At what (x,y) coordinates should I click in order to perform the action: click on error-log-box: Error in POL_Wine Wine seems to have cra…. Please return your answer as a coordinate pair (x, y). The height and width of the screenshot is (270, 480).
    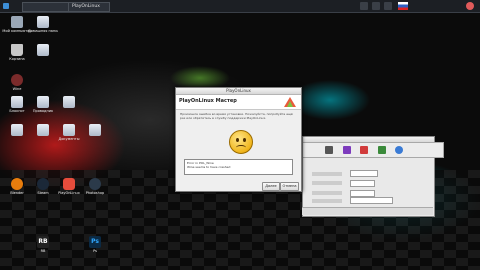
    Looking at the image, I should click on (238, 167).